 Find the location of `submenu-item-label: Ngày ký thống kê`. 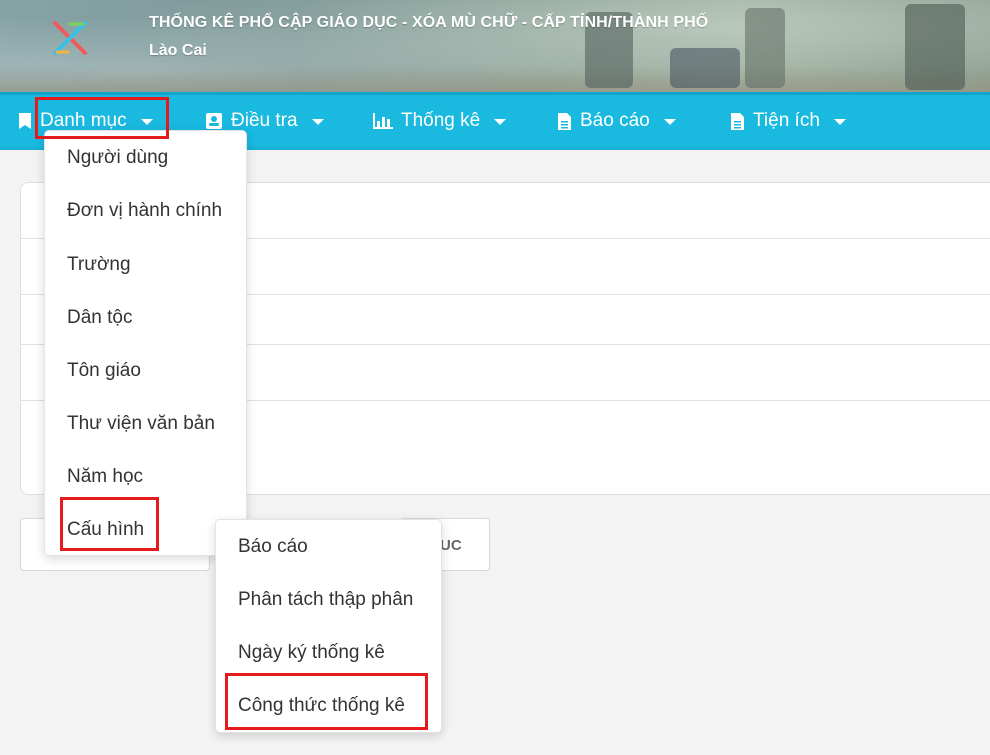

submenu-item-label: Ngày ký thống kê is located at coordinates (311, 652).